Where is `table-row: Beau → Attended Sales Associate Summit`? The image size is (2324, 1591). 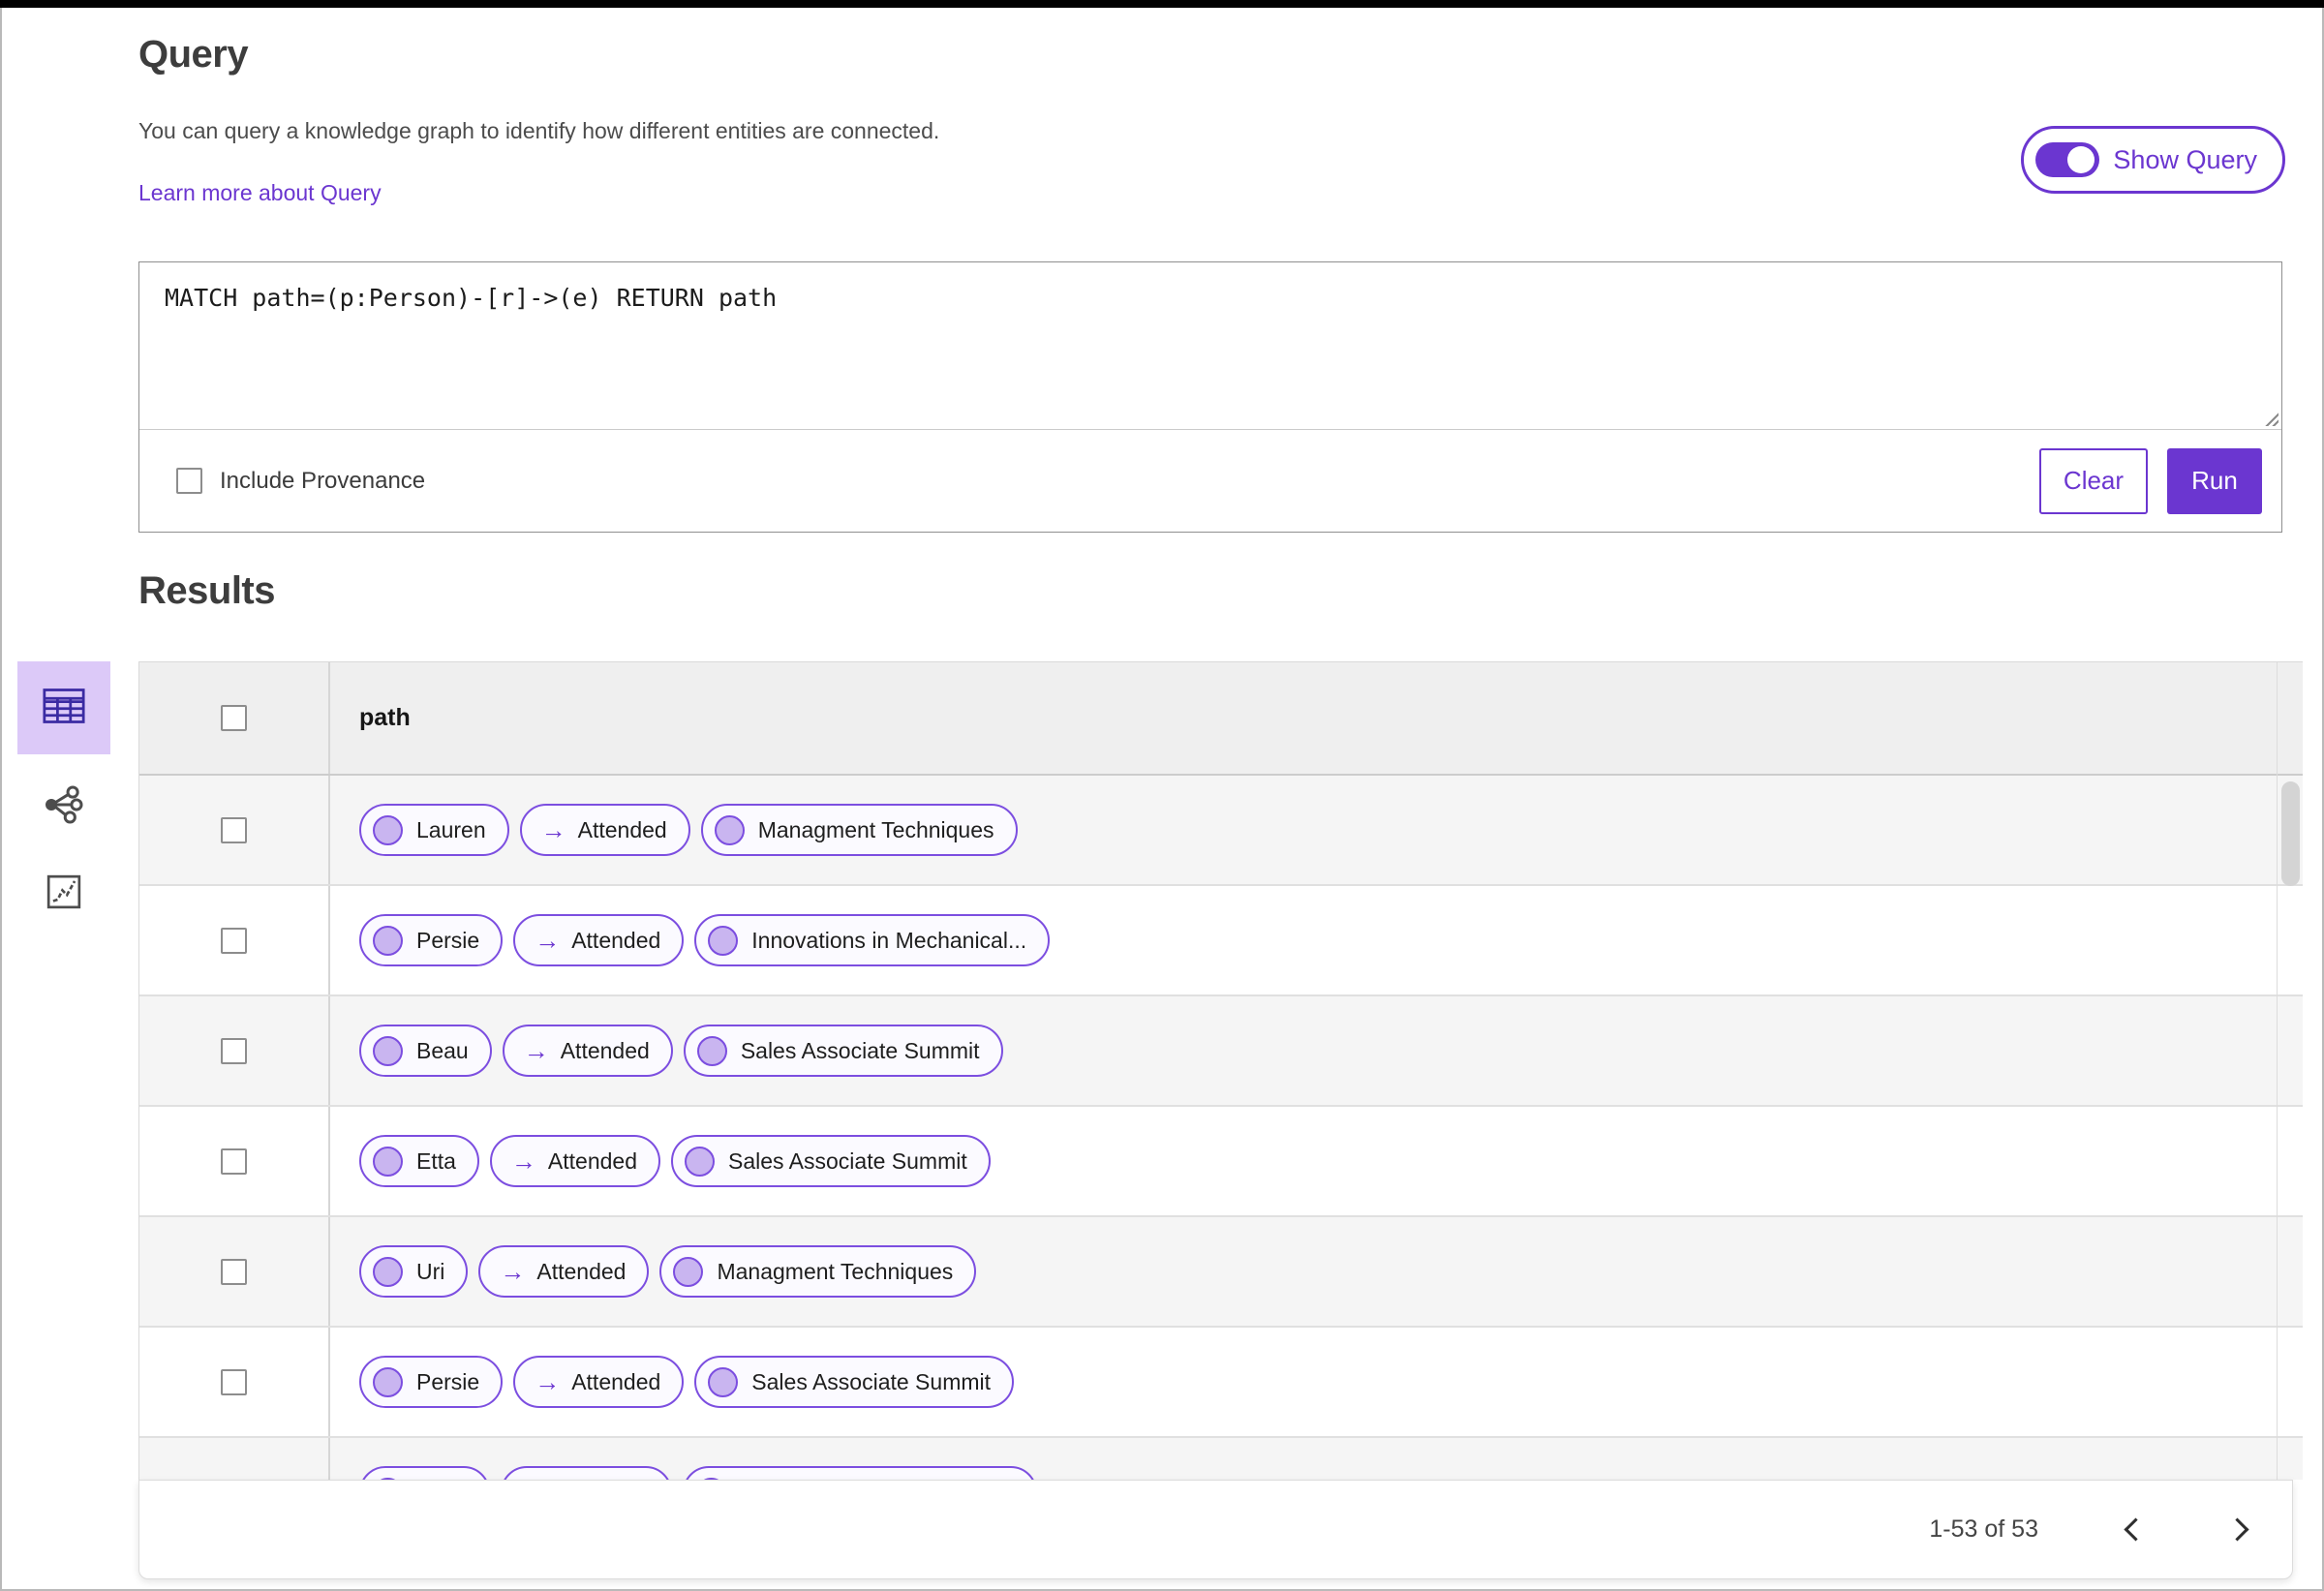 table-row: Beau → Attended Sales Associate Summit is located at coordinates (1221, 1051).